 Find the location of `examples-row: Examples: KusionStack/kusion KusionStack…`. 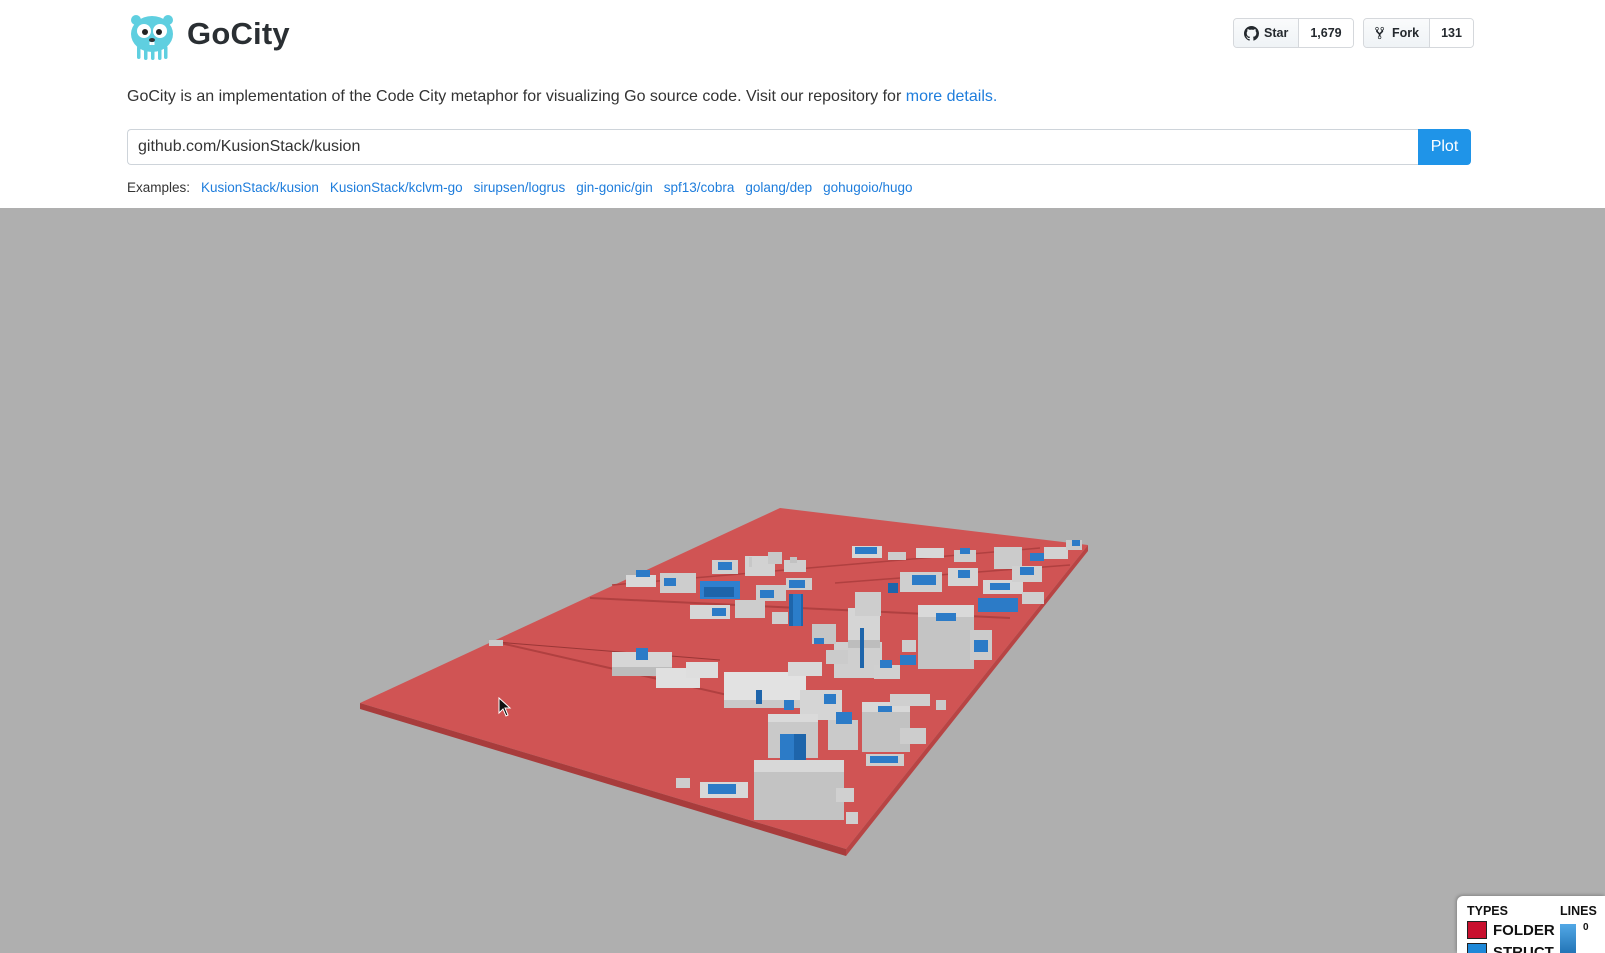

examples-row: Examples: KusionStack/kusion KusionStack… is located at coordinates (520, 187).